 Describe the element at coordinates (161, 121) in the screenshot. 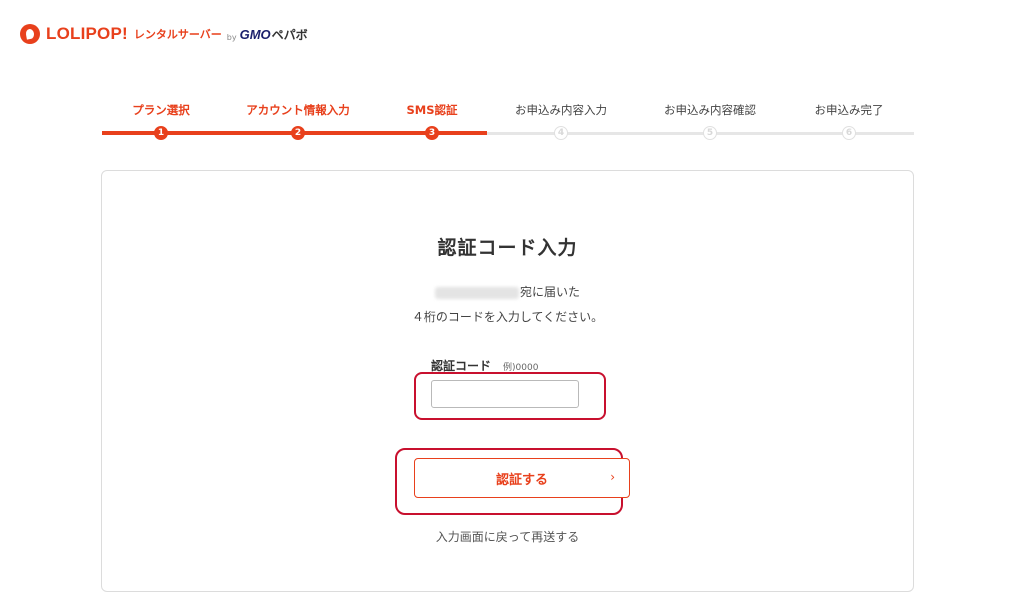

I see `step-plan-select: プラン選択 1` at that location.